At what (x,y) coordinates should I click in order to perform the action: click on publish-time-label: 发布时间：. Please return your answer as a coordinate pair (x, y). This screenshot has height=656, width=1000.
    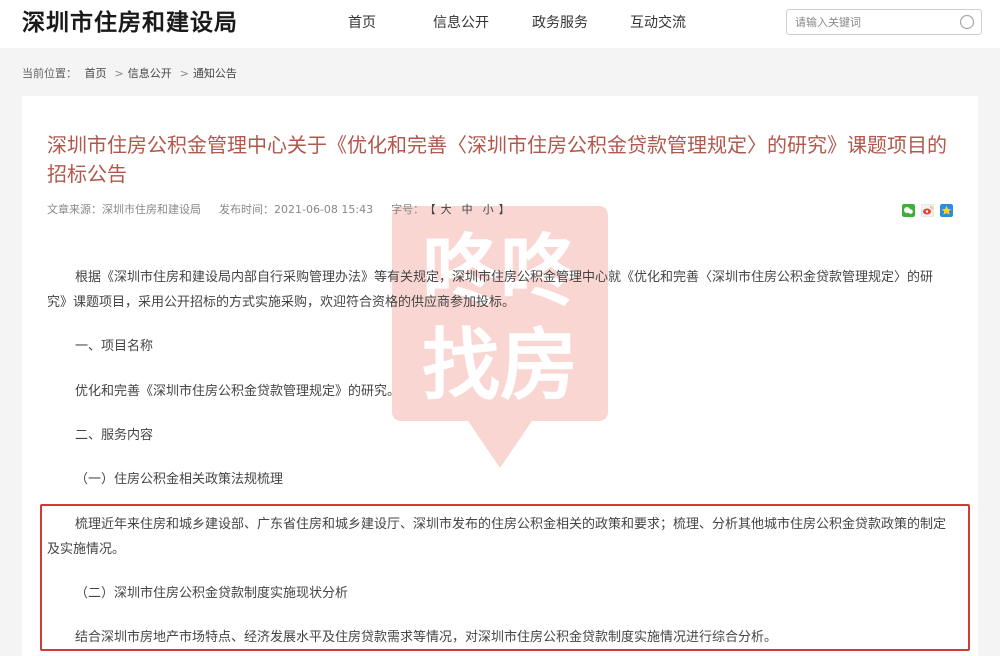
    Looking at the image, I should click on (246, 209).